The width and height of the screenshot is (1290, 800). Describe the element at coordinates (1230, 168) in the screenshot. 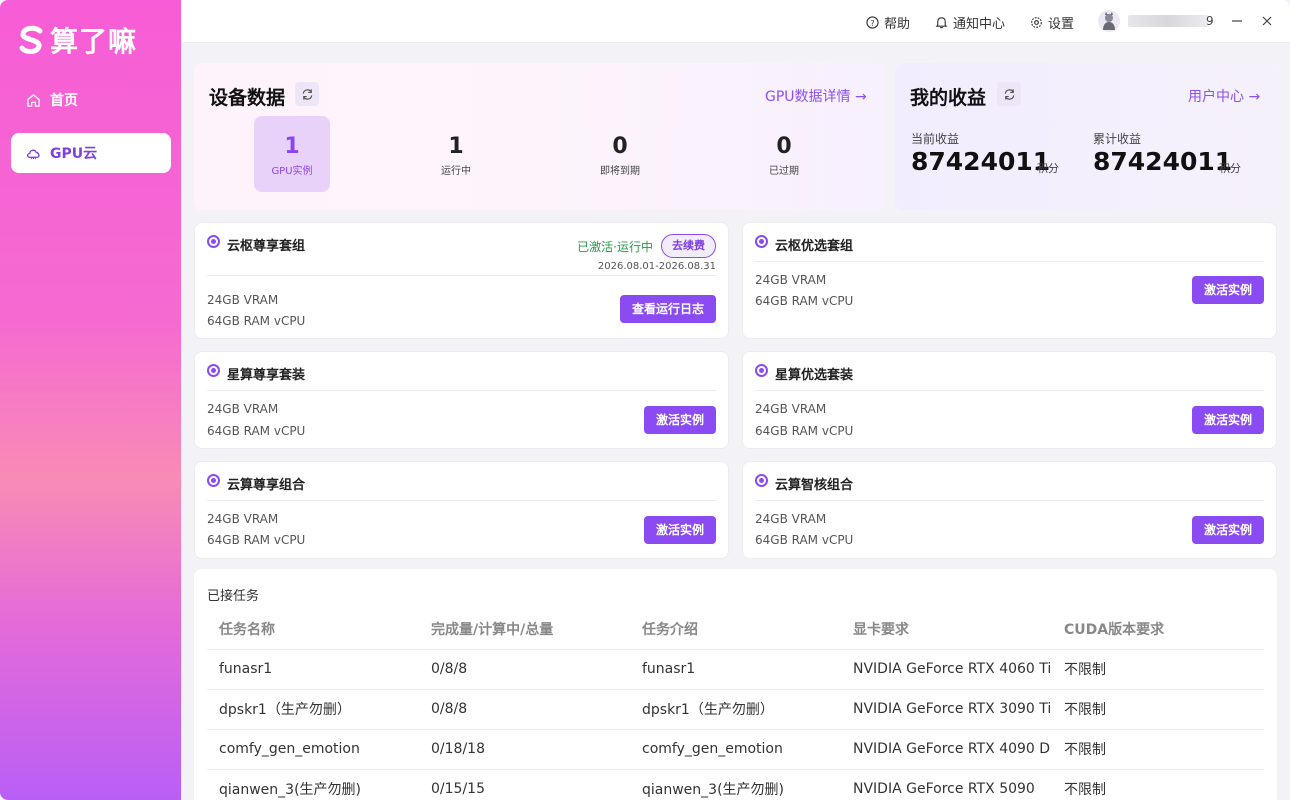

I see `total-earnings-unit: 积分` at that location.